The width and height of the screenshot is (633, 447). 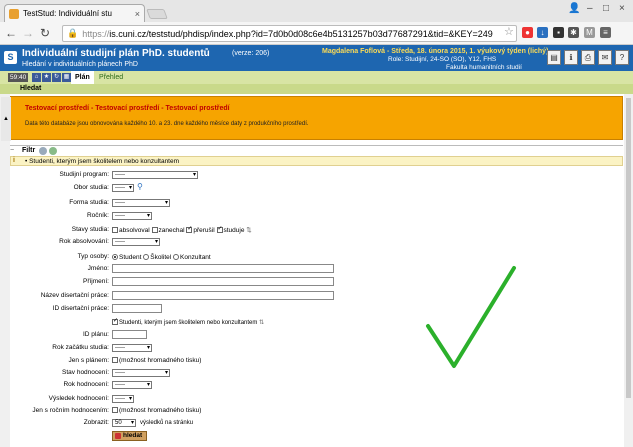 What do you see at coordinates (574, 8) in the screenshot?
I see `user-icon: 👤` at bounding box center [574, 8].